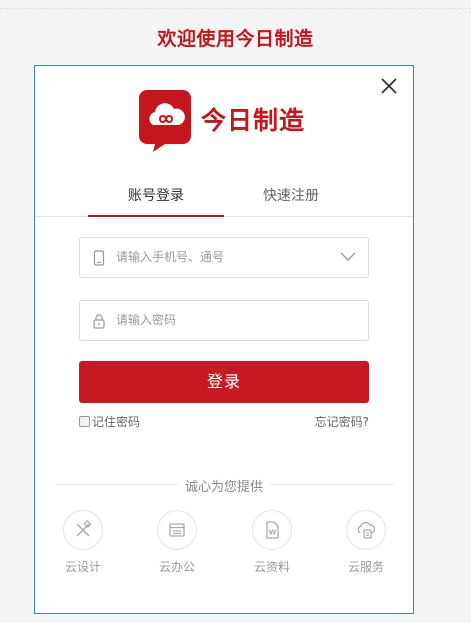  Describe the element at coordinates (389, 86) in the screenshot. I see `close-icon` at that location.